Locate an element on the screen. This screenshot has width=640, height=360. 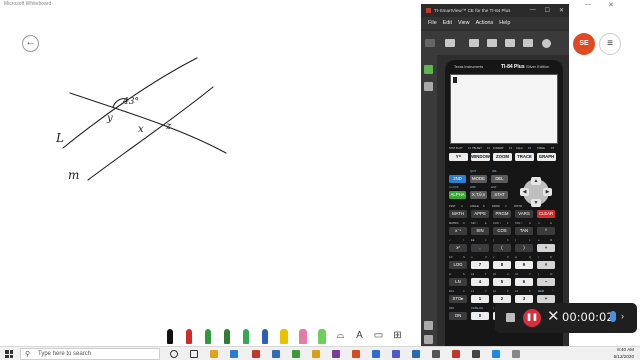
file-explorer-icon is located at coordinates (214, 354).